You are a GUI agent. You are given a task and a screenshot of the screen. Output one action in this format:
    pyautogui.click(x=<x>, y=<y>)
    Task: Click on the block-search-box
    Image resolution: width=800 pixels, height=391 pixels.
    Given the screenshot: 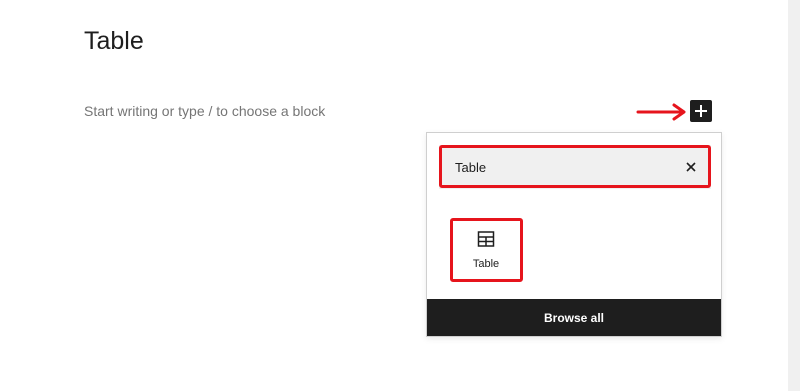 What is the action you would take?
    pyautogui.click(x=575, y=167)
    